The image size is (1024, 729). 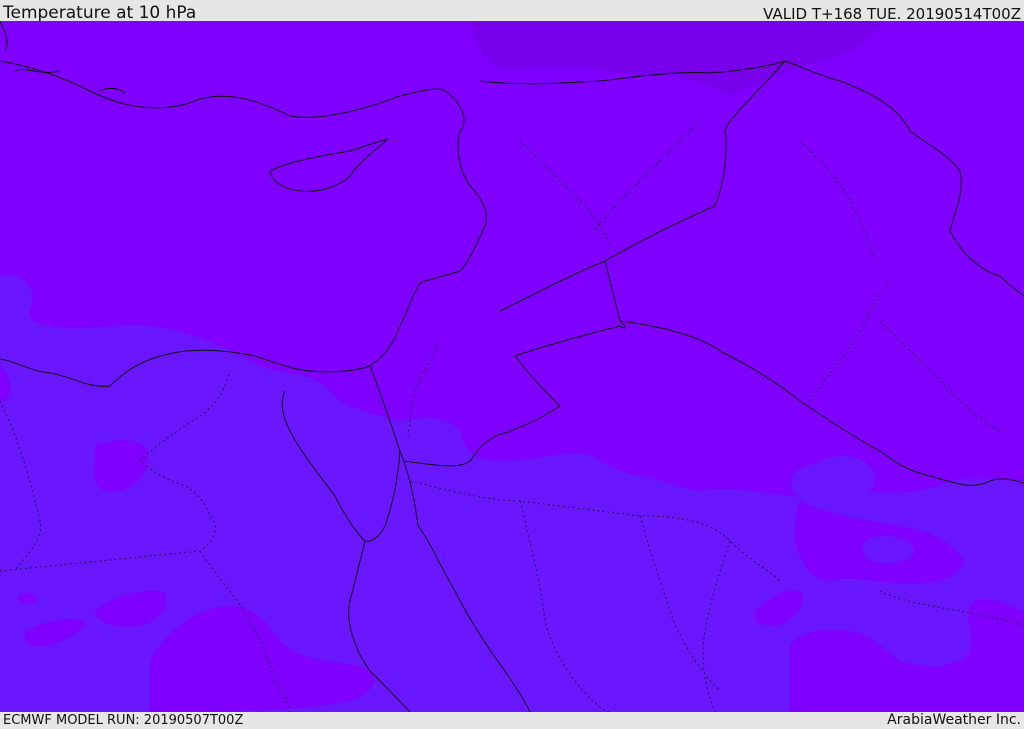 What do you see at coordinates (100, 13) in the screenshot?
I see `map-title: Temperature at 10 hPa` at bounding box center [100, 13].